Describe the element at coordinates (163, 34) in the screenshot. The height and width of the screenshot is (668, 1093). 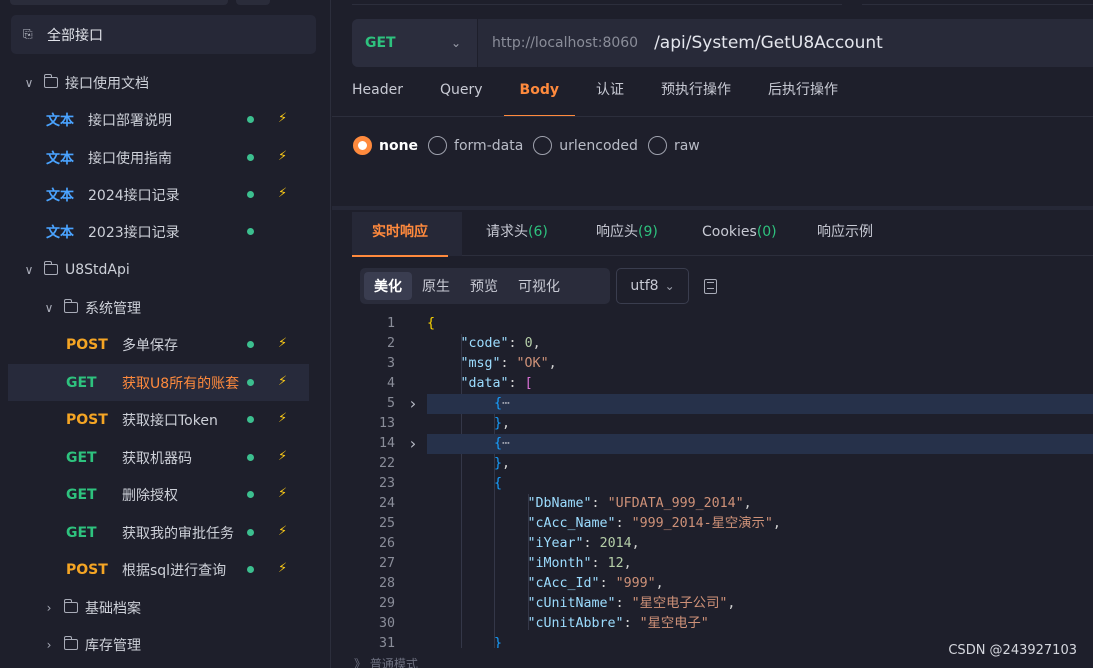
I see `all-api-item: ⎘ 全部接口` at that location.